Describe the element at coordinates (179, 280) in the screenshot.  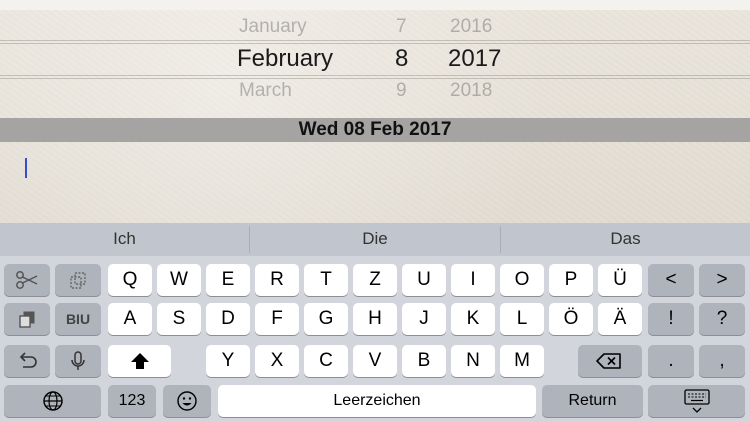
I see `key-w: W` at that location.